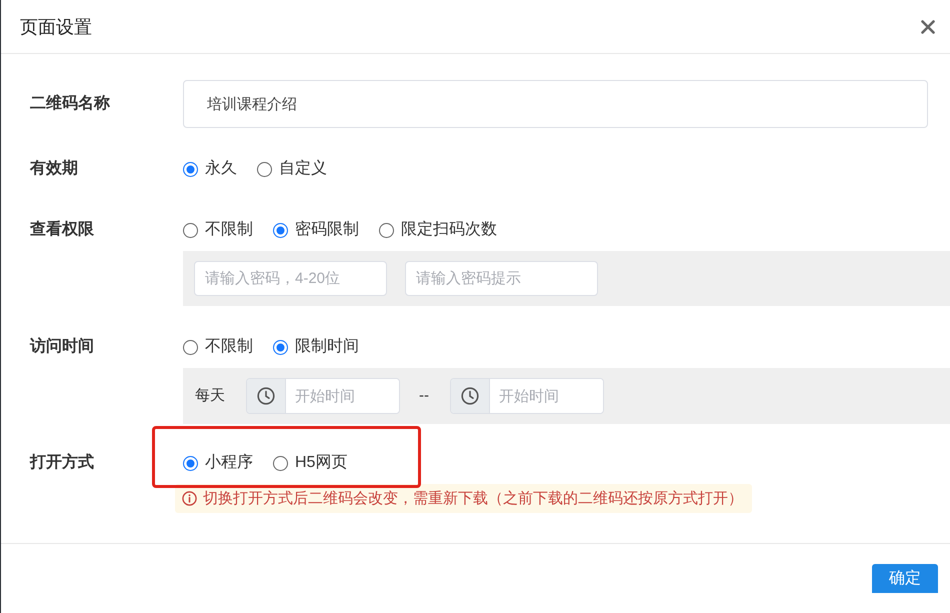  I want to click on panel-text: 每天, so click(210, 396).